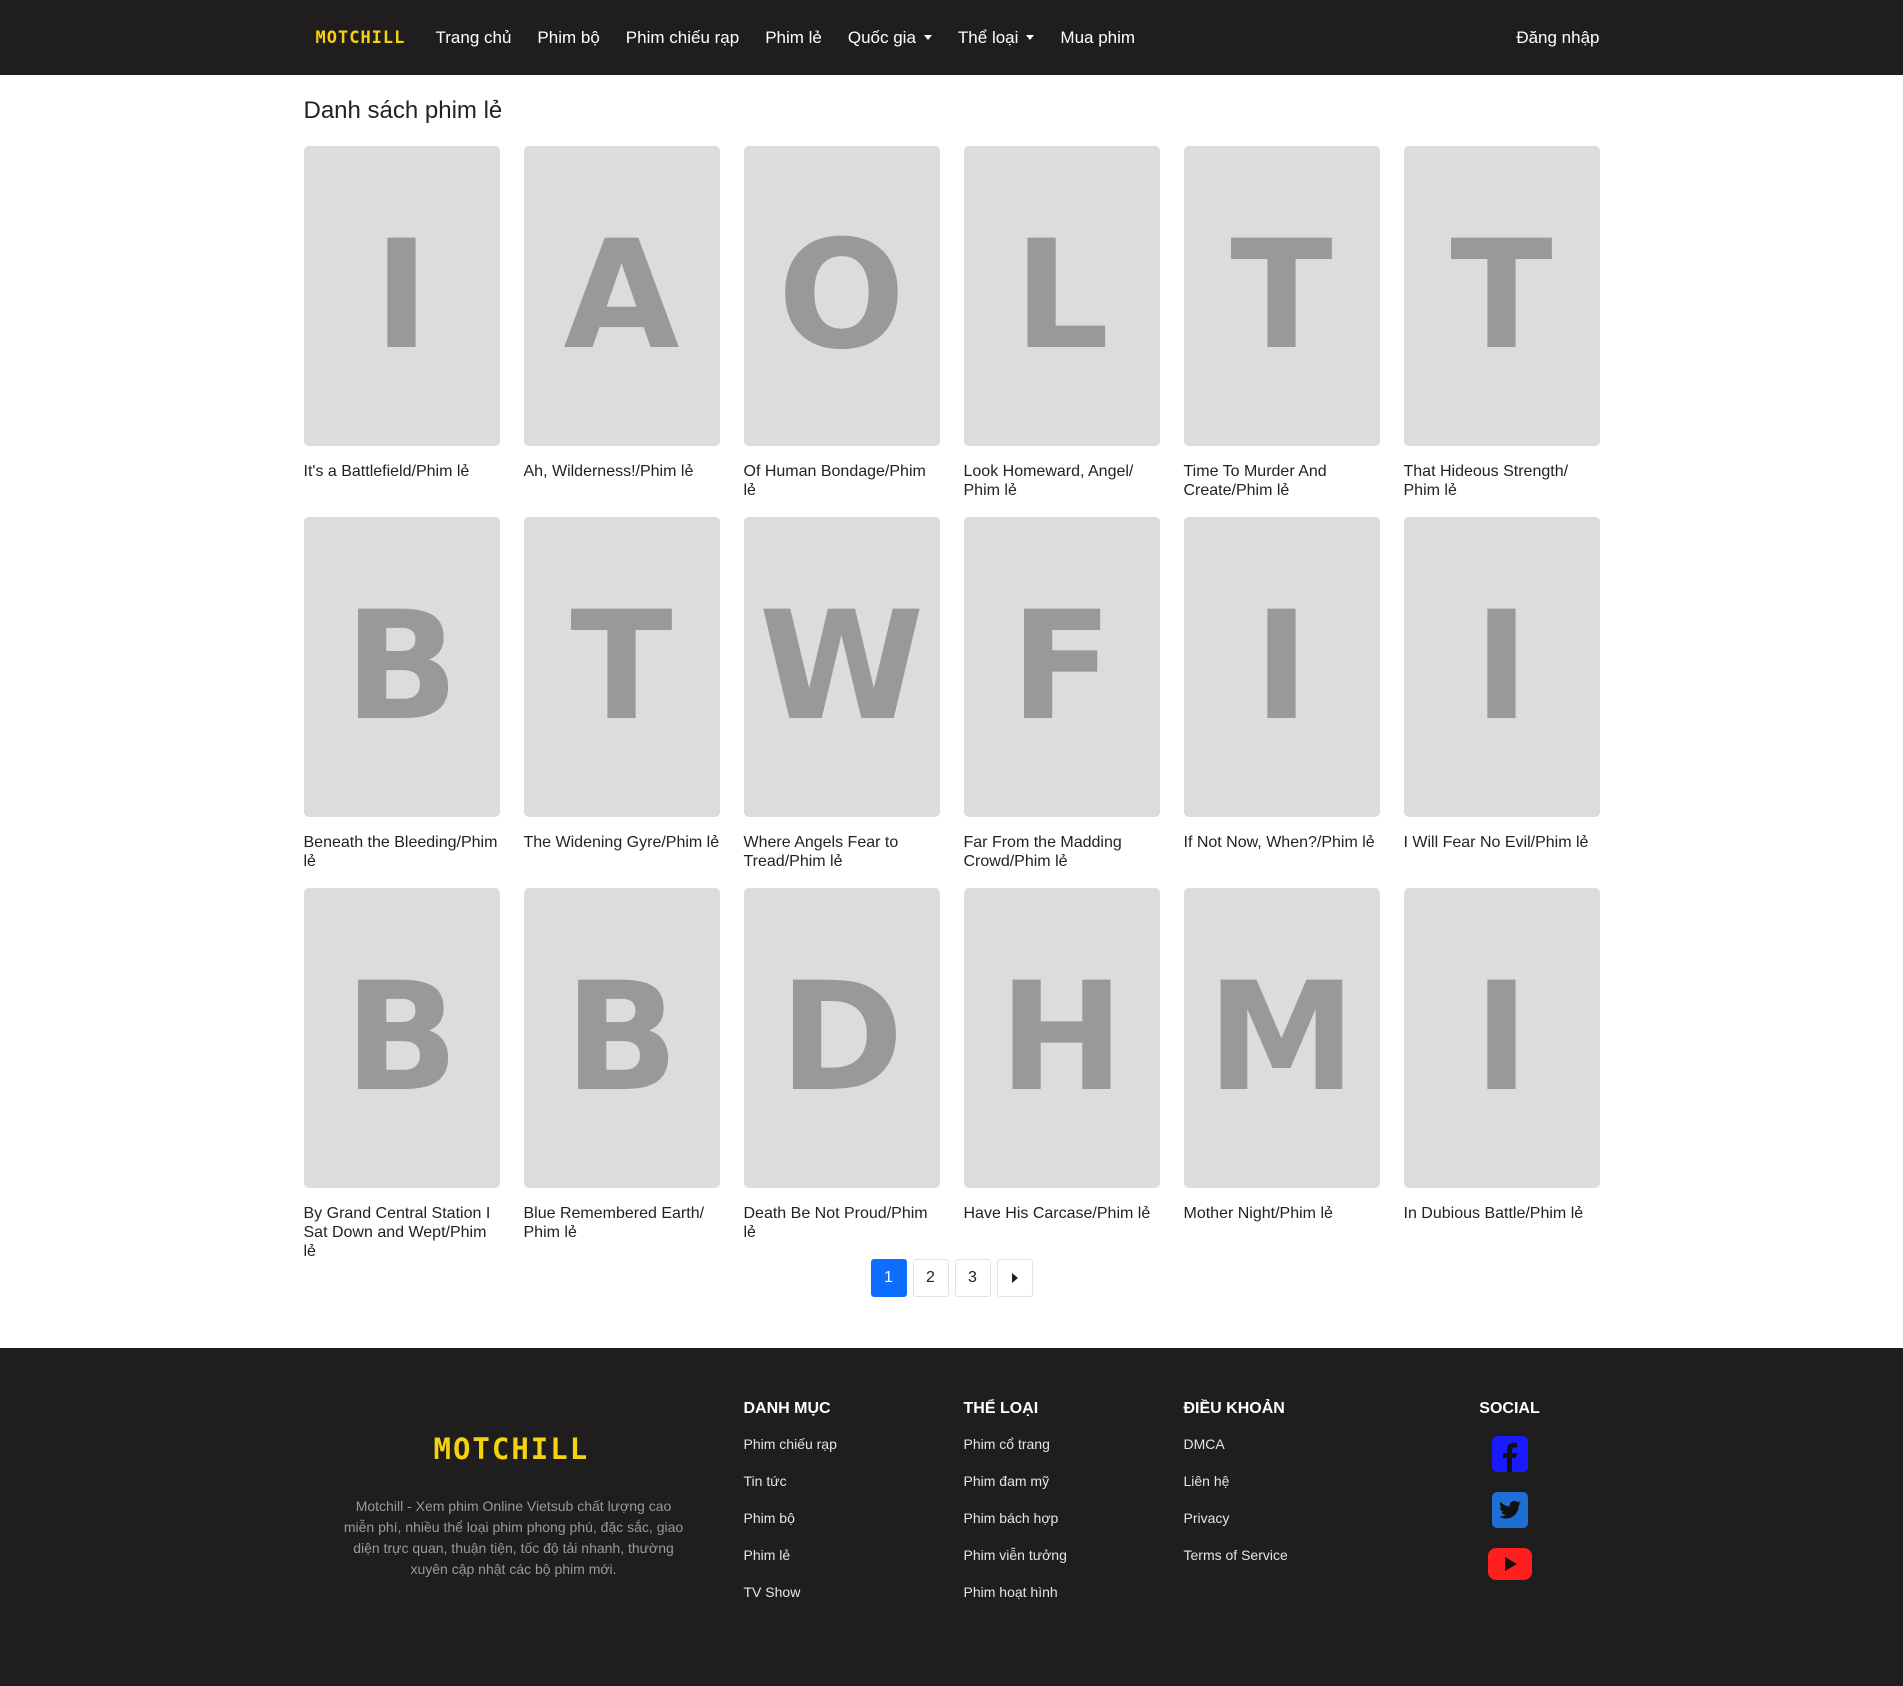 The width and height of the screenshot is (1903, 1686). I want to click on footer-link: Liên hệ, so click(1236, 1482).